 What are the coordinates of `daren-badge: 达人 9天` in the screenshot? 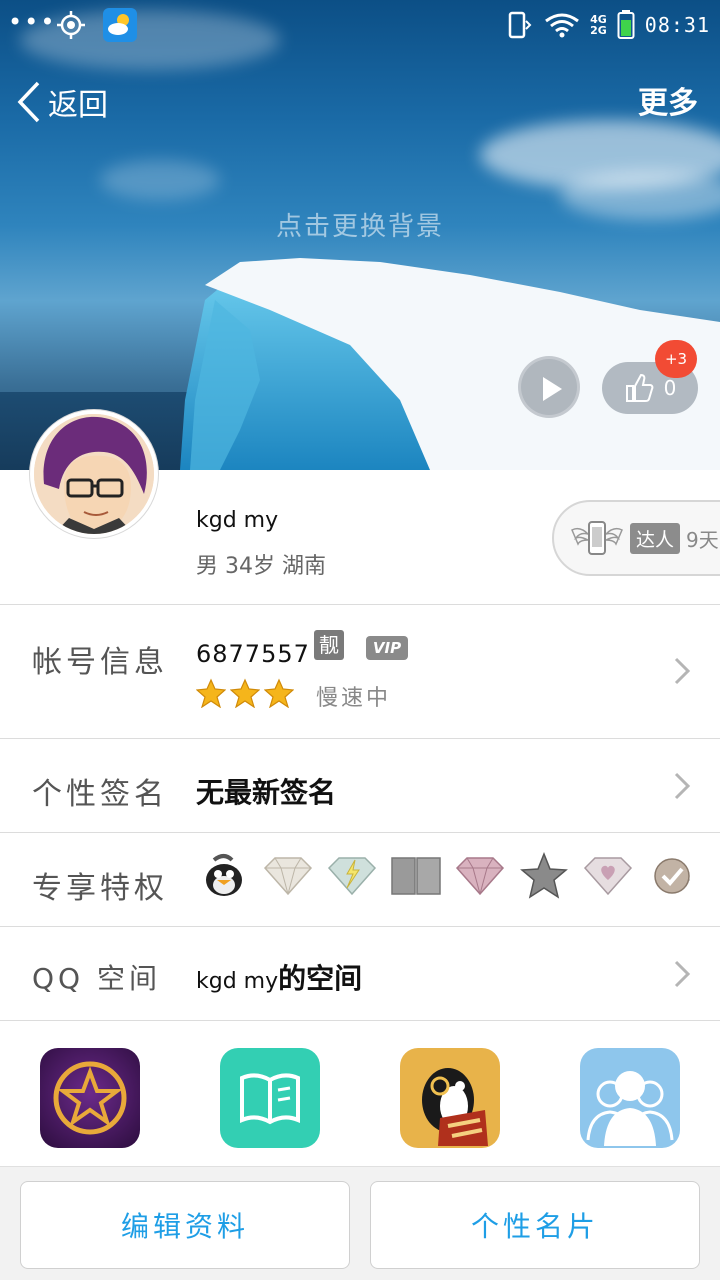 It's located at (636, 538).